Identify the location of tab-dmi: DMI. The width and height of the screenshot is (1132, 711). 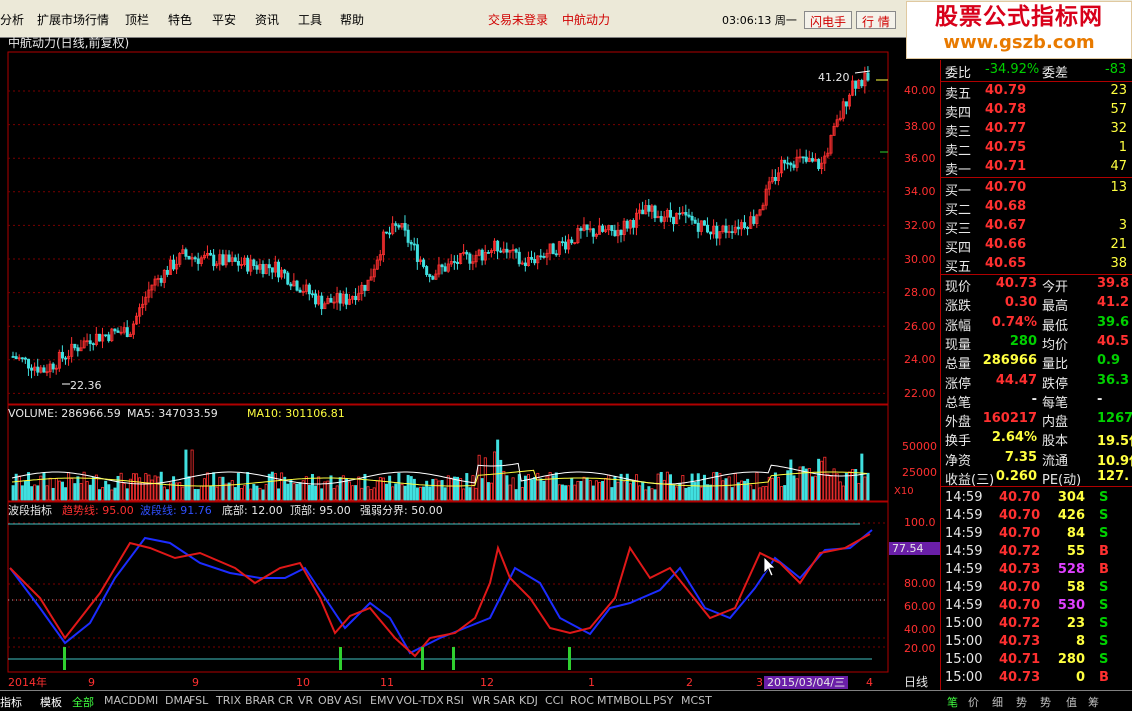
(147, 700).